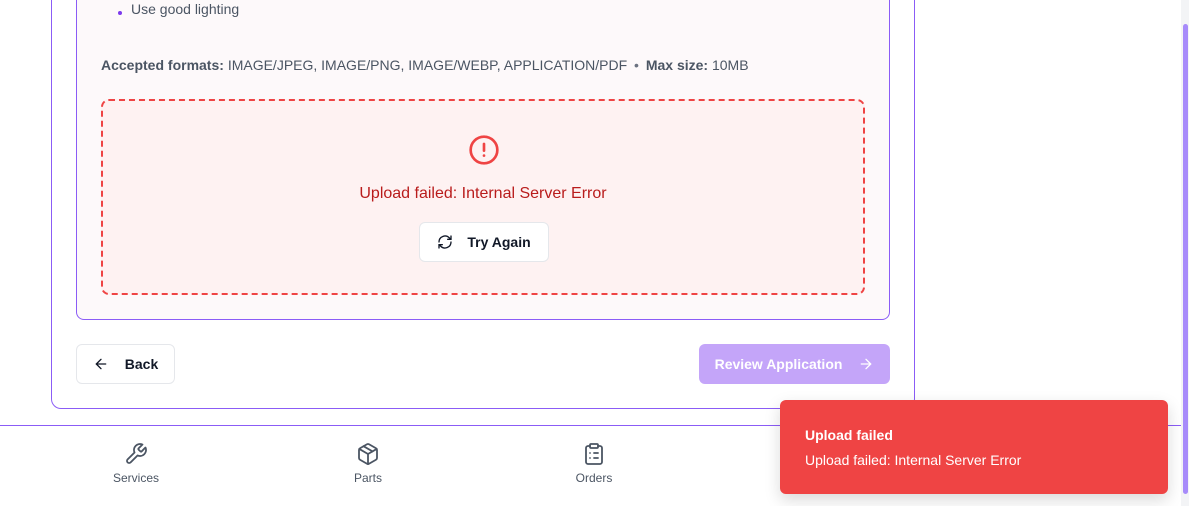 This screenshot has height=506, width=1189. I want to click on max-size-value: 10MB, so click(730, 65).